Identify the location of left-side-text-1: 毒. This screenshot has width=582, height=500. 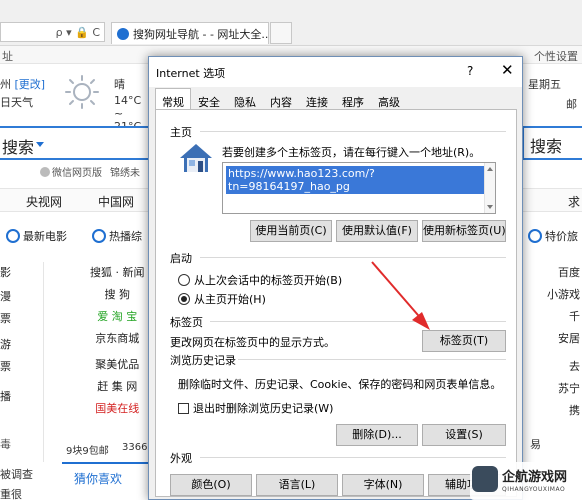
(5, 444).